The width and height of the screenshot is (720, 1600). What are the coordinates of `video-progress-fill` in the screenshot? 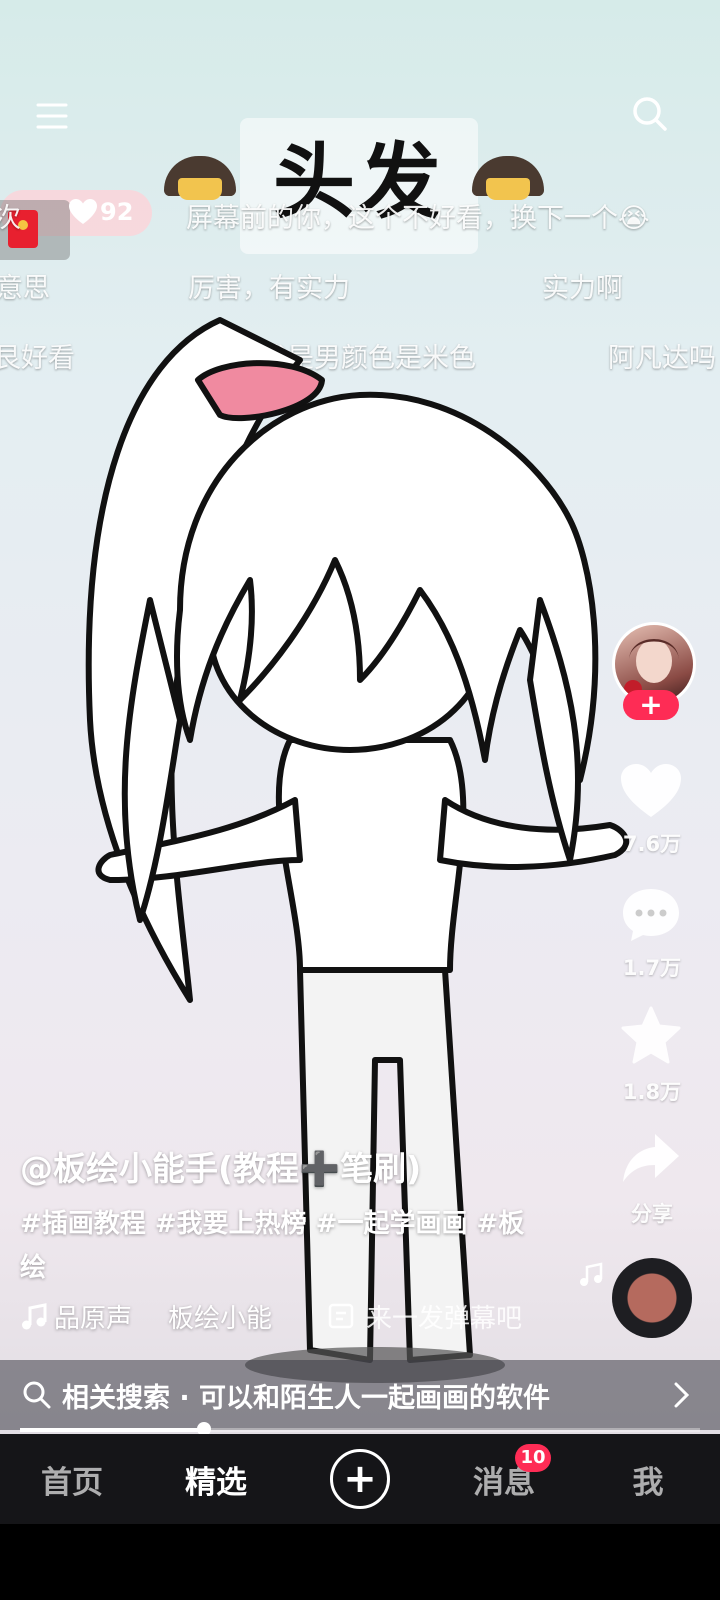 It's located at (112, 1430).